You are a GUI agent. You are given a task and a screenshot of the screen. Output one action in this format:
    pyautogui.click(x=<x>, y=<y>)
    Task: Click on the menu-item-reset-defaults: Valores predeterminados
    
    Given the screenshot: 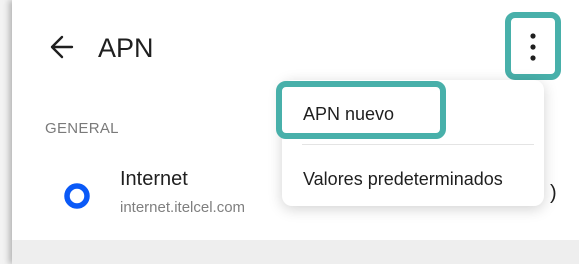 What is the action you would take?
    pyautogui.click(x=413, y=179)
    